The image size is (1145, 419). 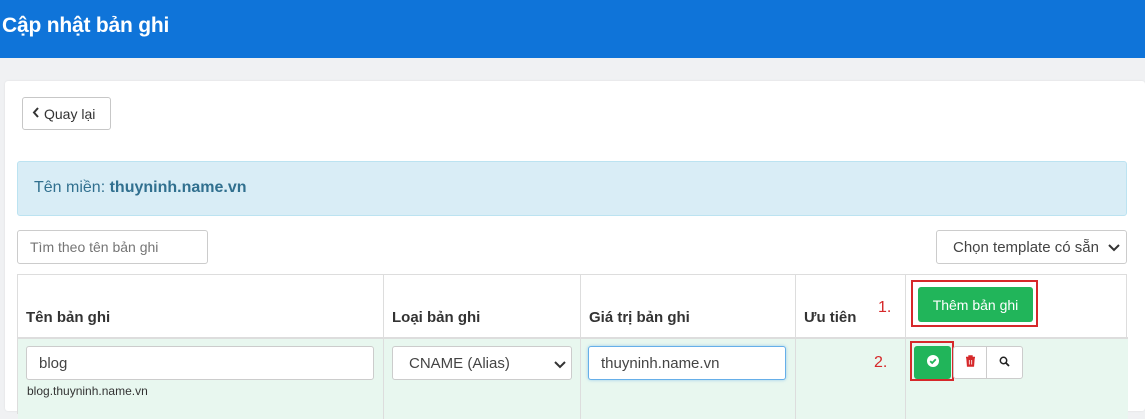 I want to click on view-record-button, so click(x=1004, y=362).